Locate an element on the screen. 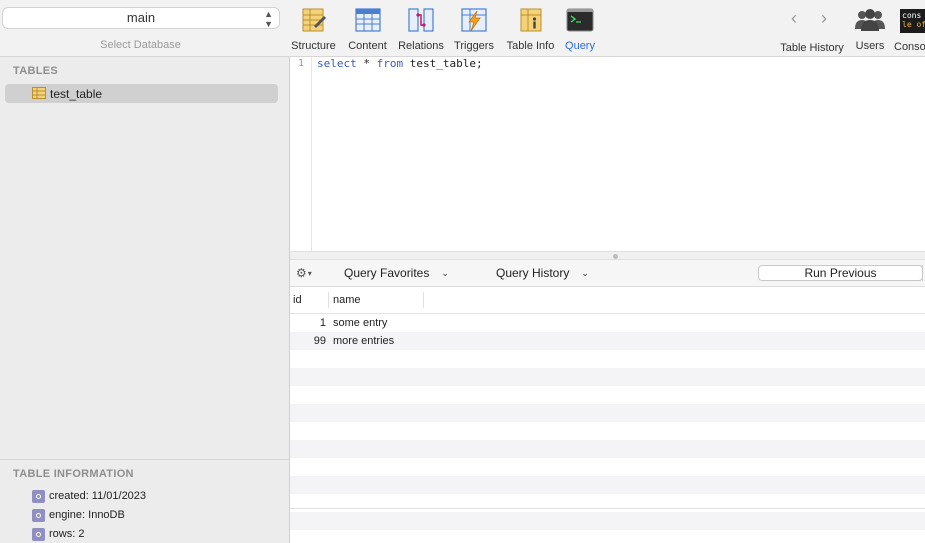 The height and width of the screenshot is (543, 925). tab-query: Query is located at coordinates (580, 30).